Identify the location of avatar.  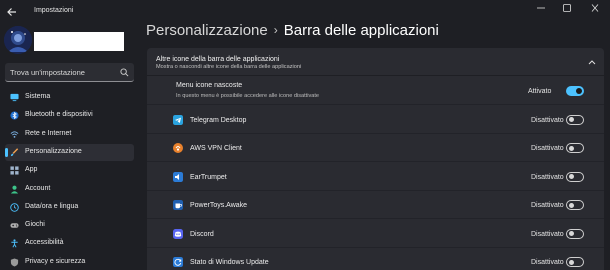
(18, 40).